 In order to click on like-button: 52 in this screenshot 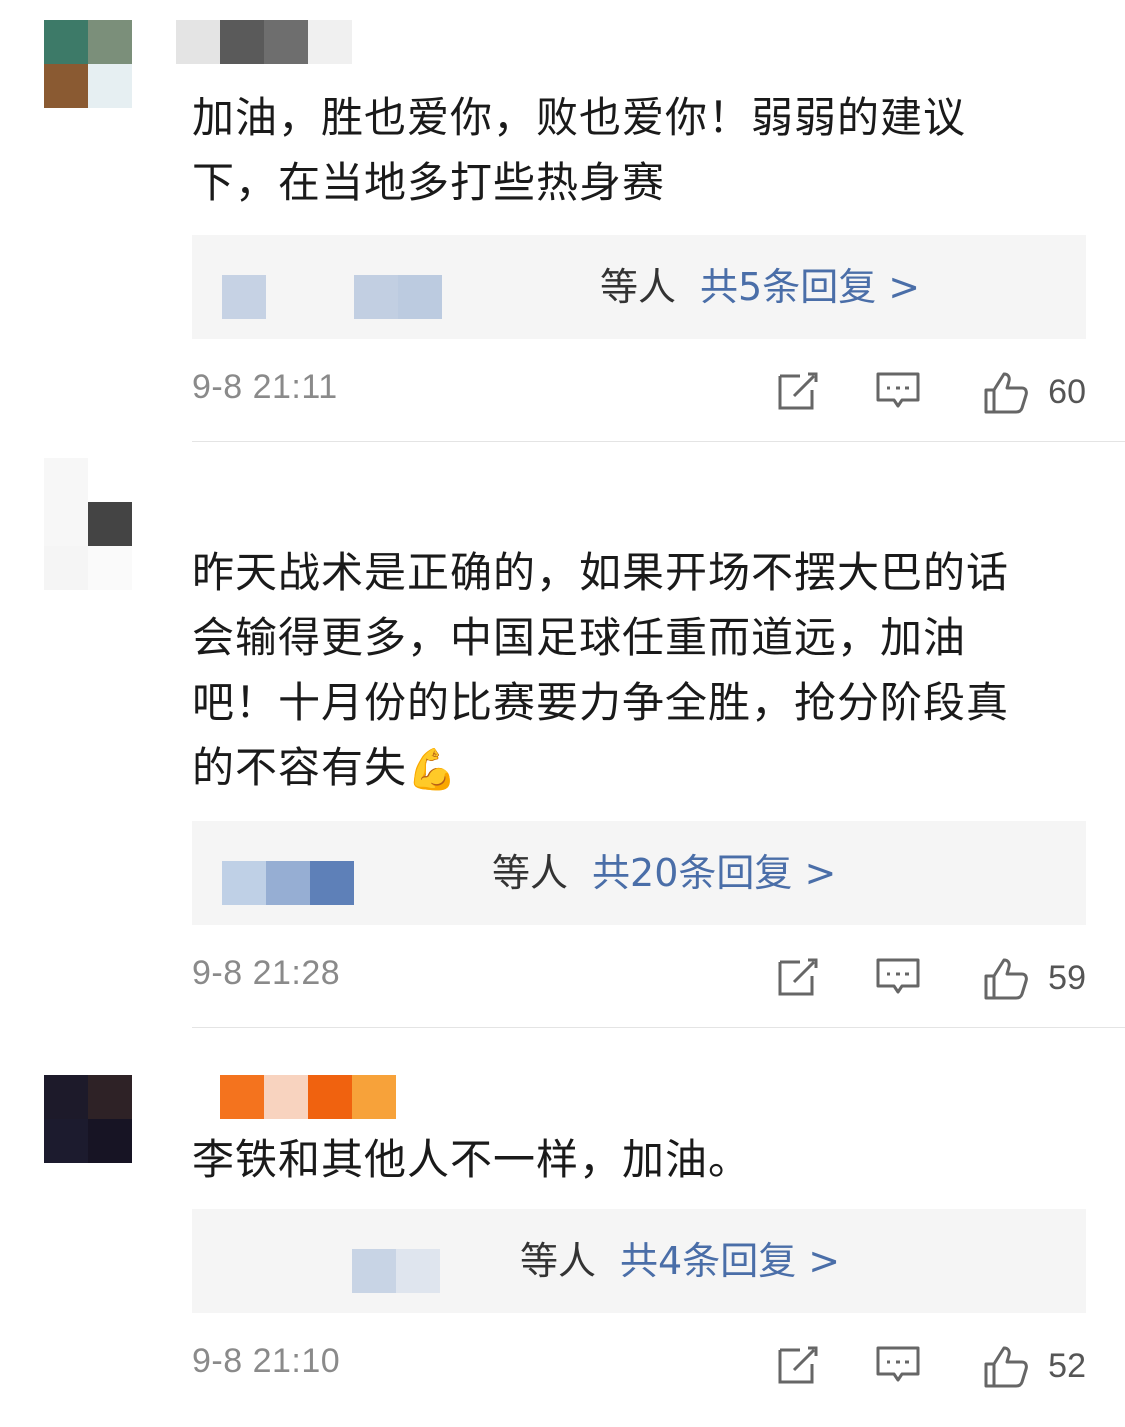, I will do `click(1034, 1366)`.